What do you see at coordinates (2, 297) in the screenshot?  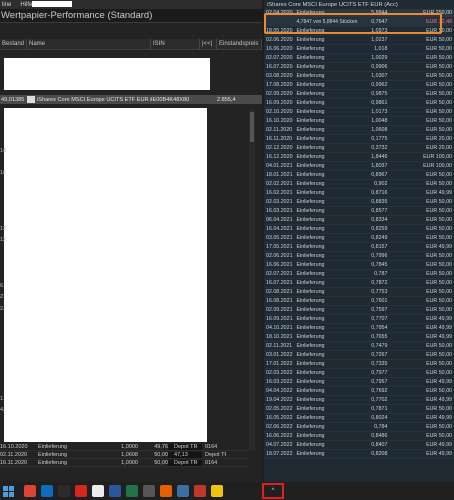 I see `left-edge-text: Z.` at bounding box center [2, 297].